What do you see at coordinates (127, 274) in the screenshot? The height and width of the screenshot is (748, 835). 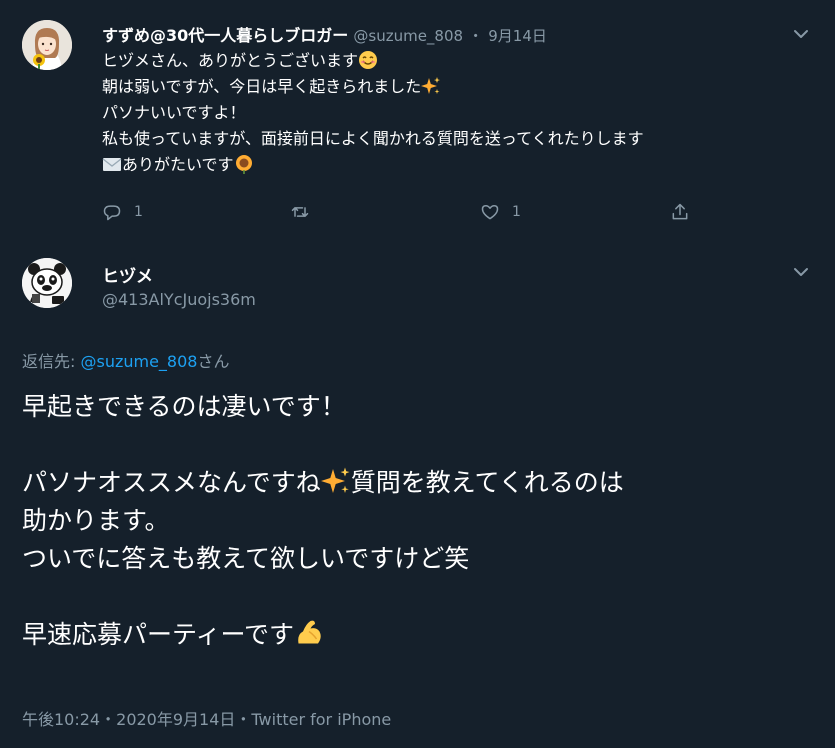 I see `display-name: ヒヅメ` at bounding box center [127, 274].